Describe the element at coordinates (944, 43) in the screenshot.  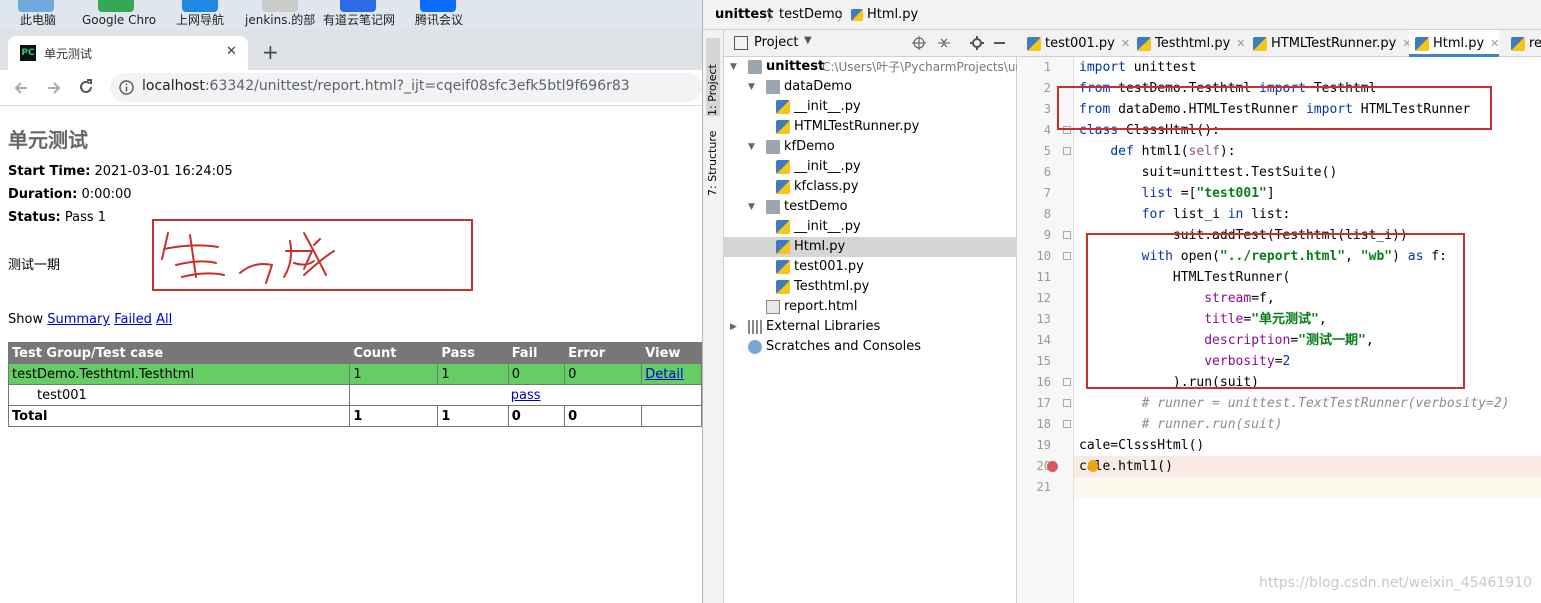
I see `collapse-all-icon` at that location.